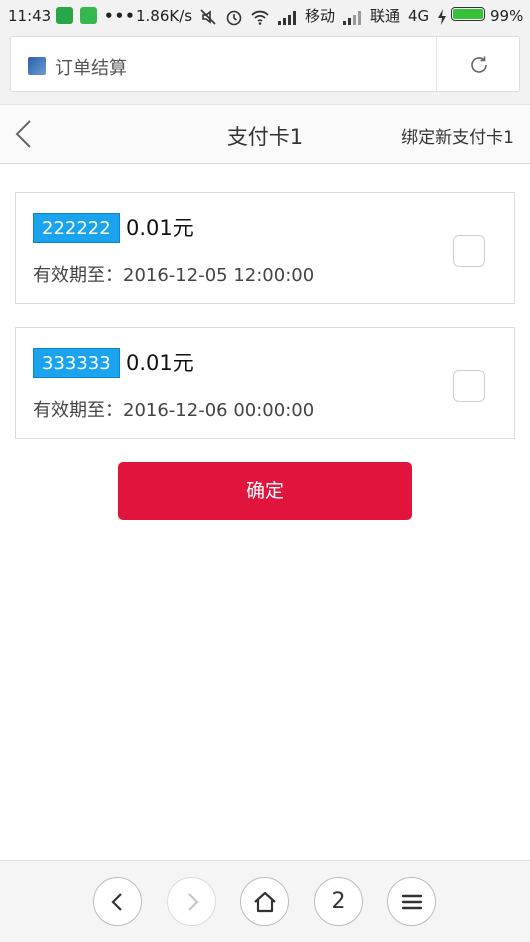  I want to click on status-bar: 11:43 ••• 1.86K/s 移动 联通 4G 99%, so click(265, 16).